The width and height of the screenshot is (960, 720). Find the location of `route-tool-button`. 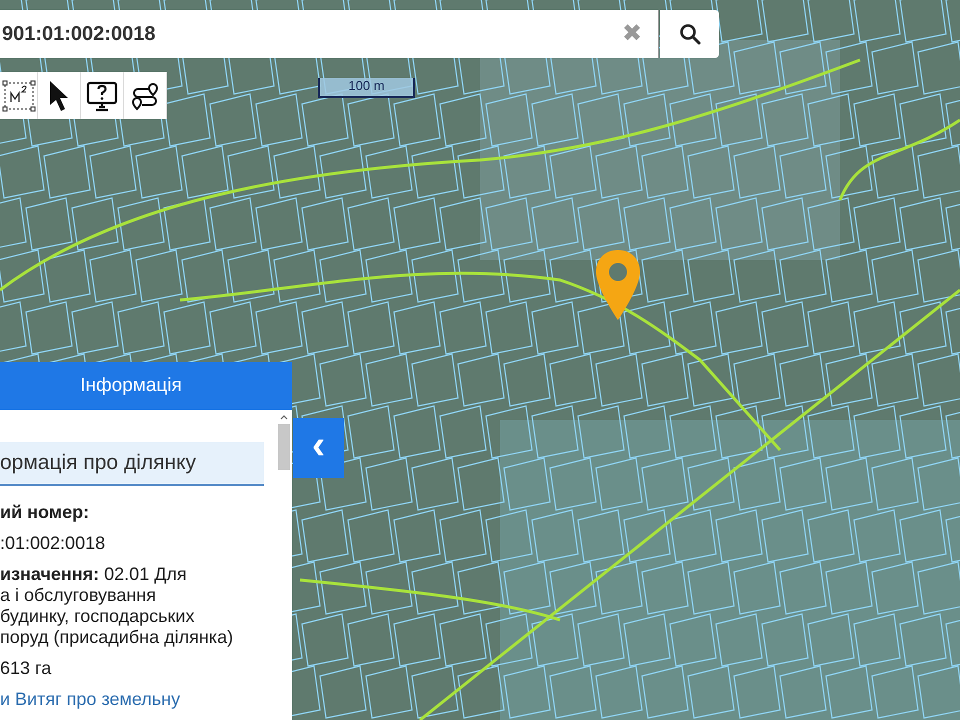

route-tool-button is located at coordinates (145, 95).